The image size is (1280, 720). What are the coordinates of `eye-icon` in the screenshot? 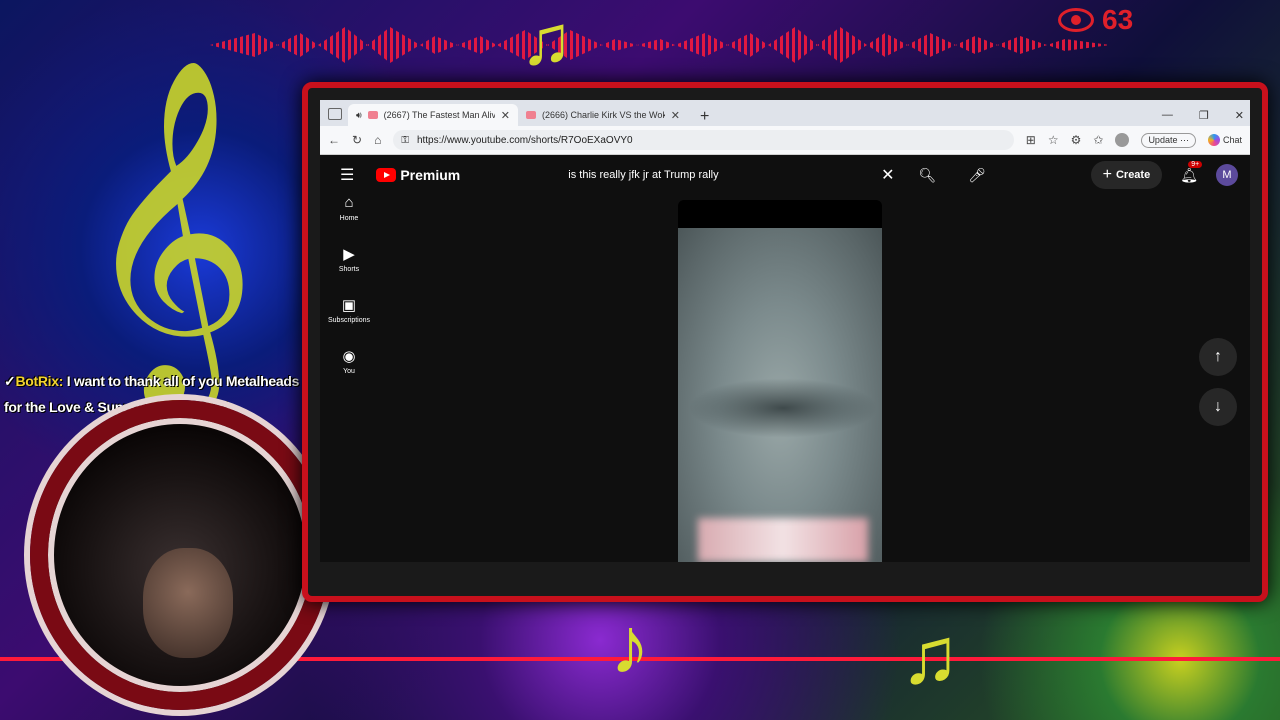 It's located at (1076, 20).